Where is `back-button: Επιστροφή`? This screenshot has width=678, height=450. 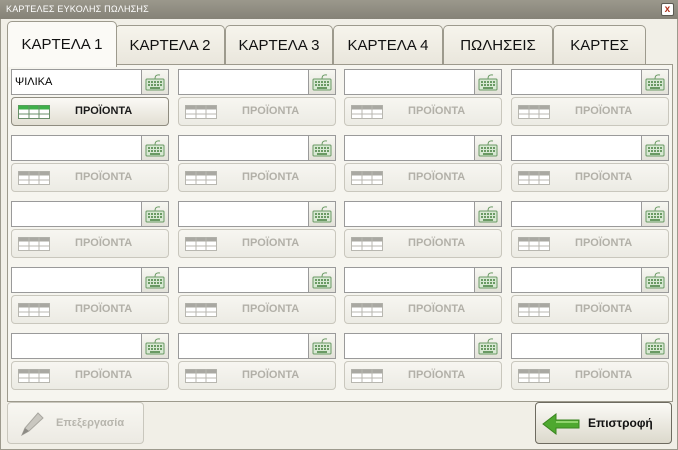 back-button: Επιστροφή is located at coordinates (603, 423).